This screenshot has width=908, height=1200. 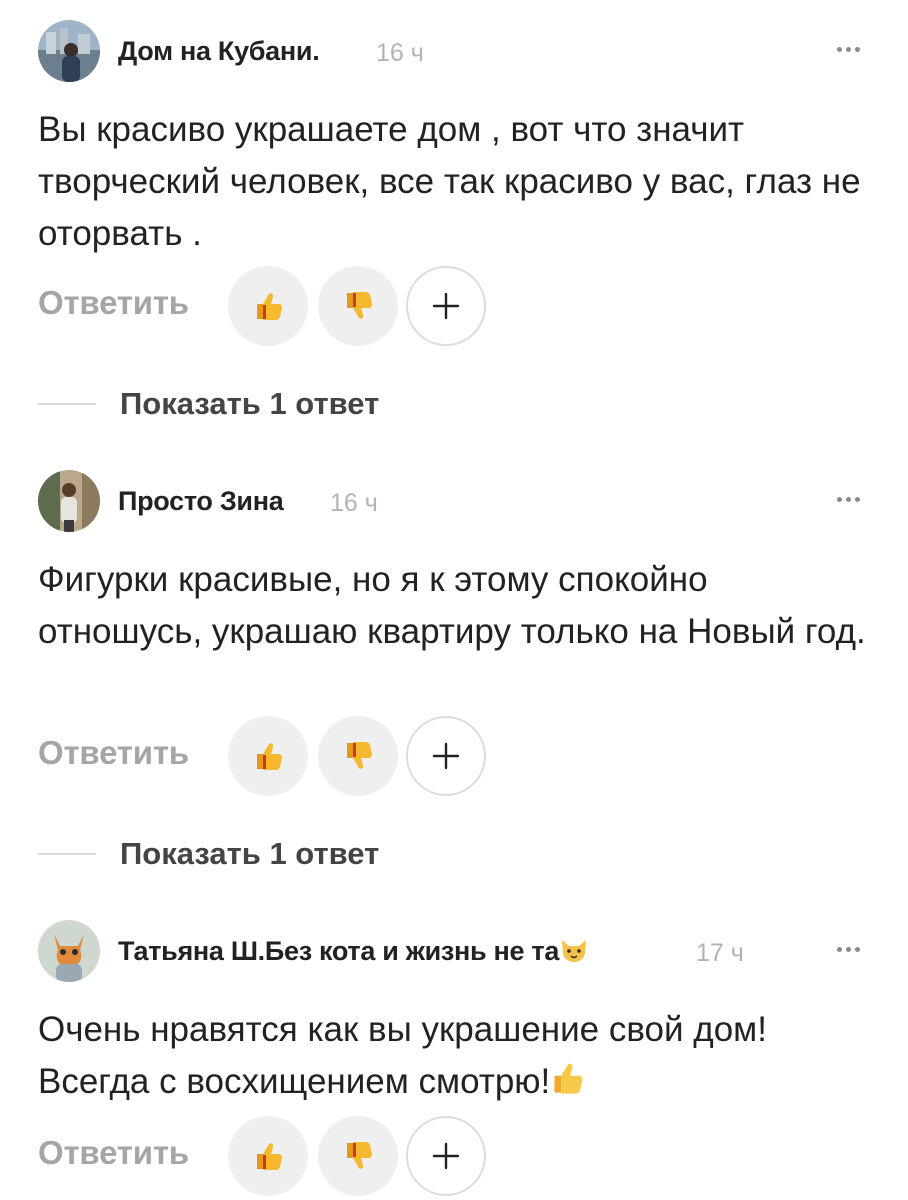 I want to click on author-name-text: Татьяна Ш.Без кота и жизнь не та, so click(x=339, y=951).